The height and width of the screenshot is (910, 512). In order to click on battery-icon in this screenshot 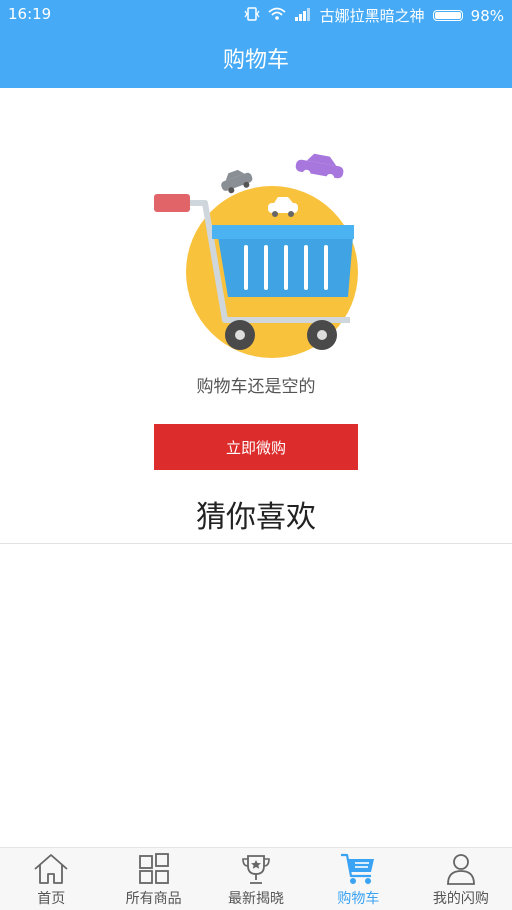, I will do `click(447, 15)`.